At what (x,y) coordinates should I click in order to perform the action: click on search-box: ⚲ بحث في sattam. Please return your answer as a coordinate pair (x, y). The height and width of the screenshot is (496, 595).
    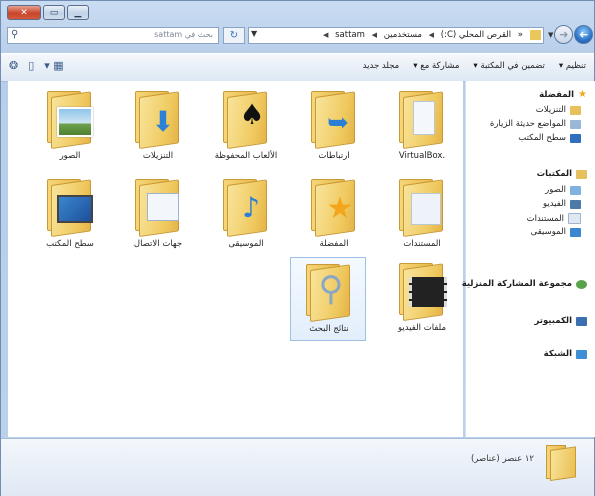
    Looking at the image, I should click on (113, 35).